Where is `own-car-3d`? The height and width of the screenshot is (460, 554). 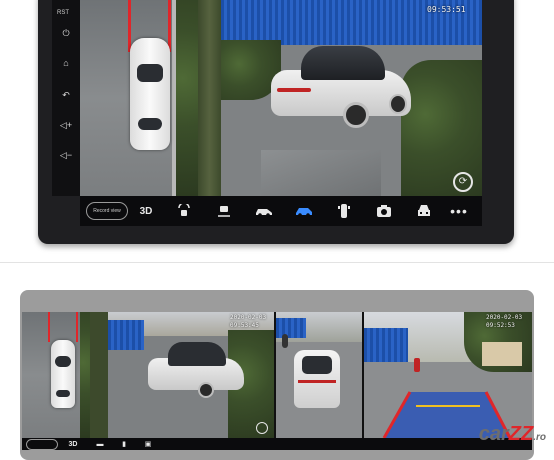
own-car-3d is located at coordinates (341, 86).